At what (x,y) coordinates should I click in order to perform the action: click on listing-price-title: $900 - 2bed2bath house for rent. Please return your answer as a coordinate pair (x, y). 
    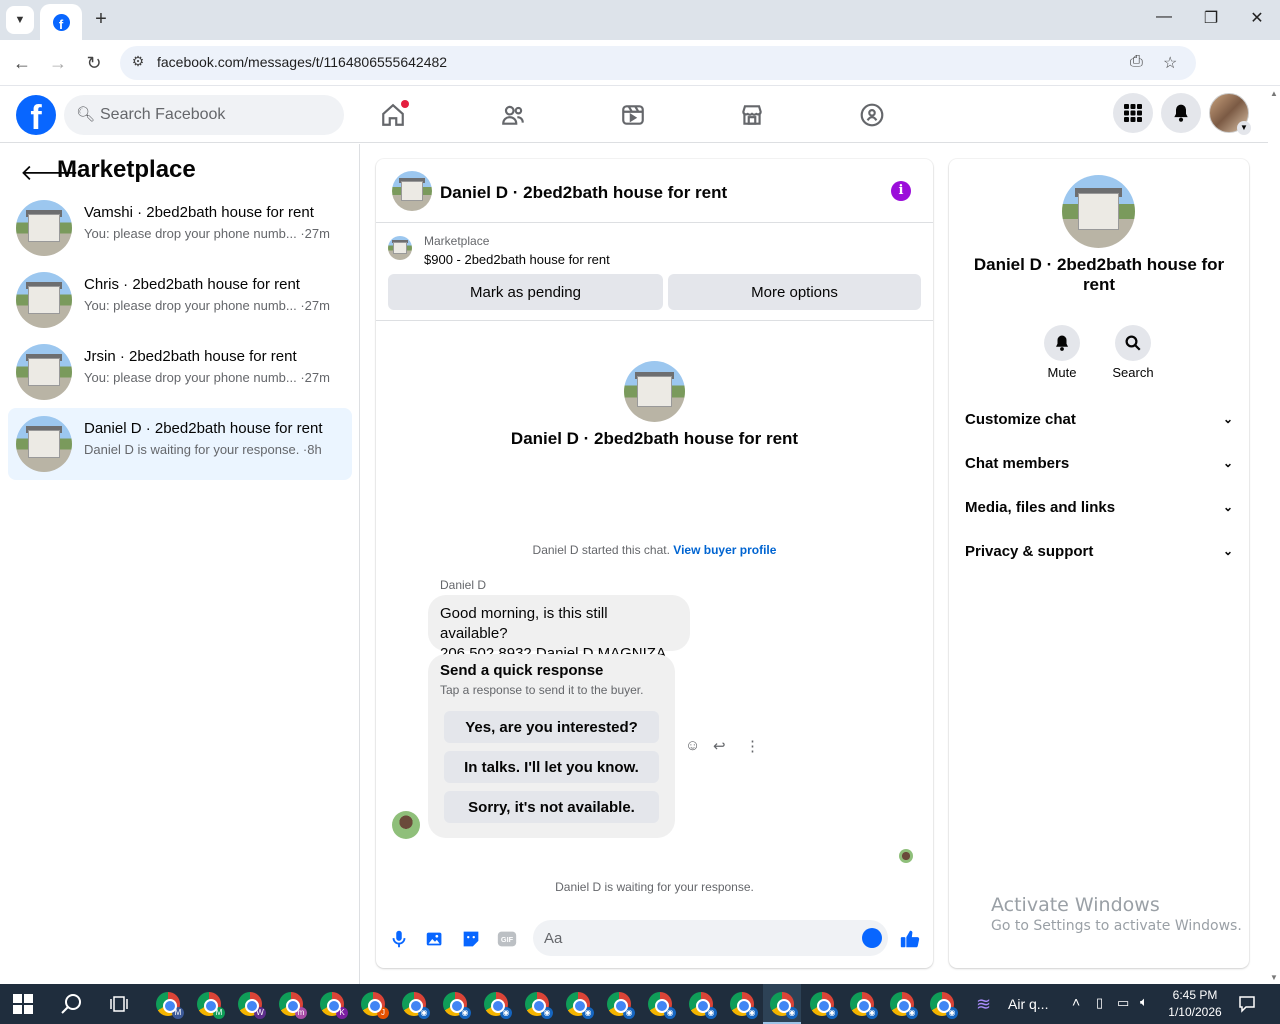
    Looking at the image, I should click on (517, 259).